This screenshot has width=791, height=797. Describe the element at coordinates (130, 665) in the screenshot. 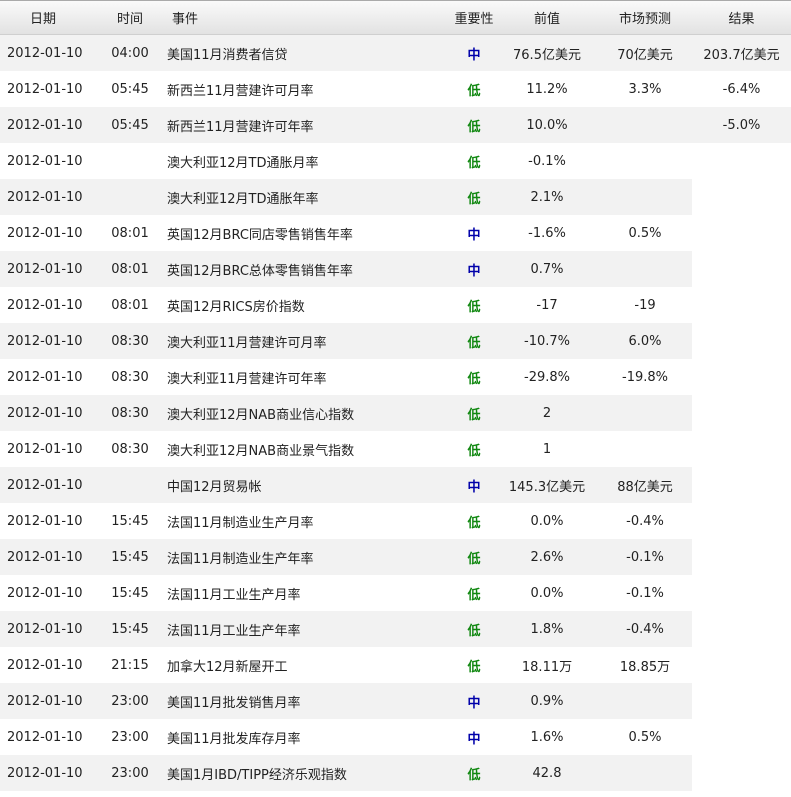

I see `cell-time: 21:15` at that location.